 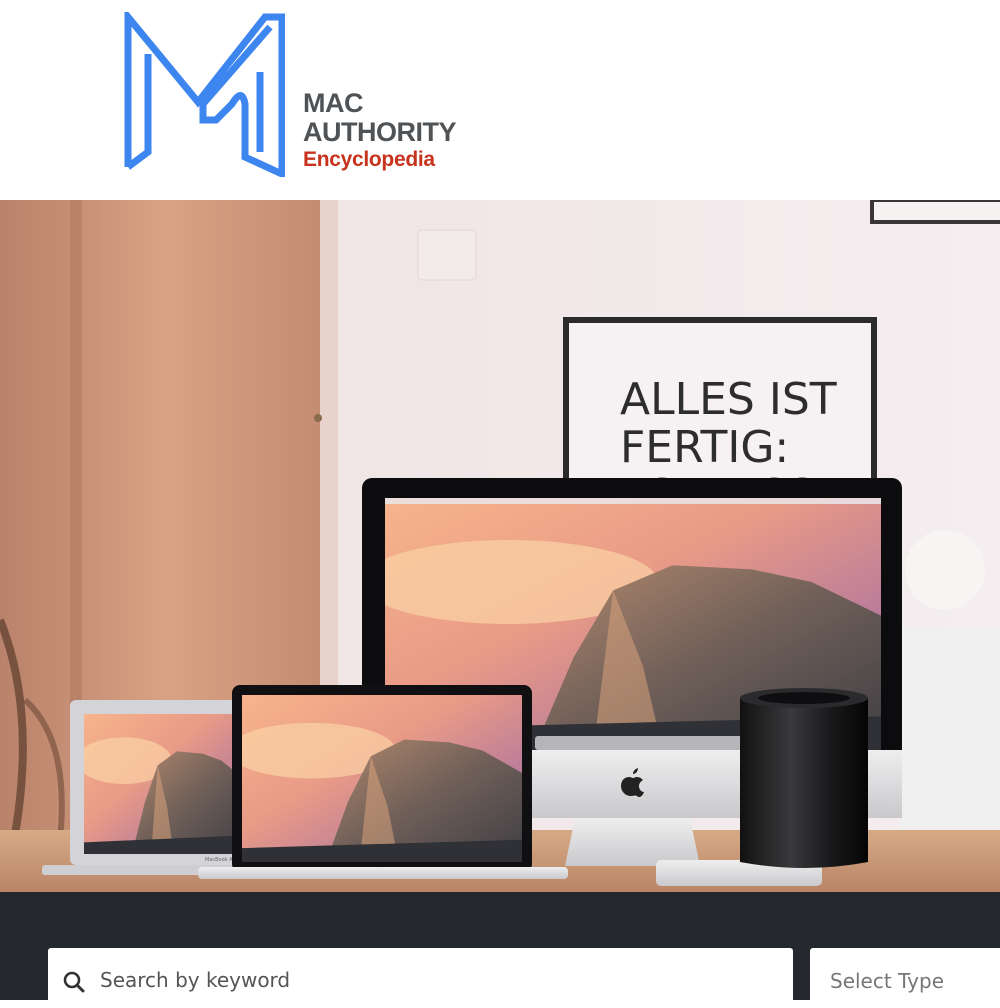 What do you see at coordinates (369, 159) in the screenshot?
I see `logo-line-encyclopedia: Encyclopedia` at bounding box center [369, 159].